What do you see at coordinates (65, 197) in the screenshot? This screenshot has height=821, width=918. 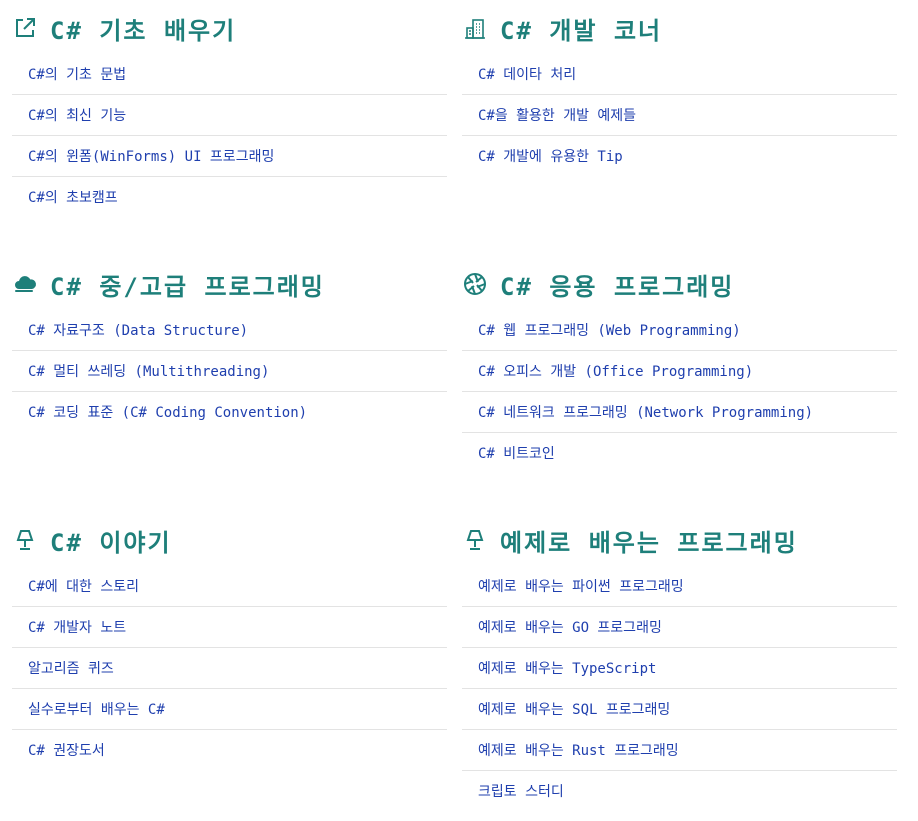 I see `link-beginner-camp: C#의 초보캠프` at bounding box center [65, 197].